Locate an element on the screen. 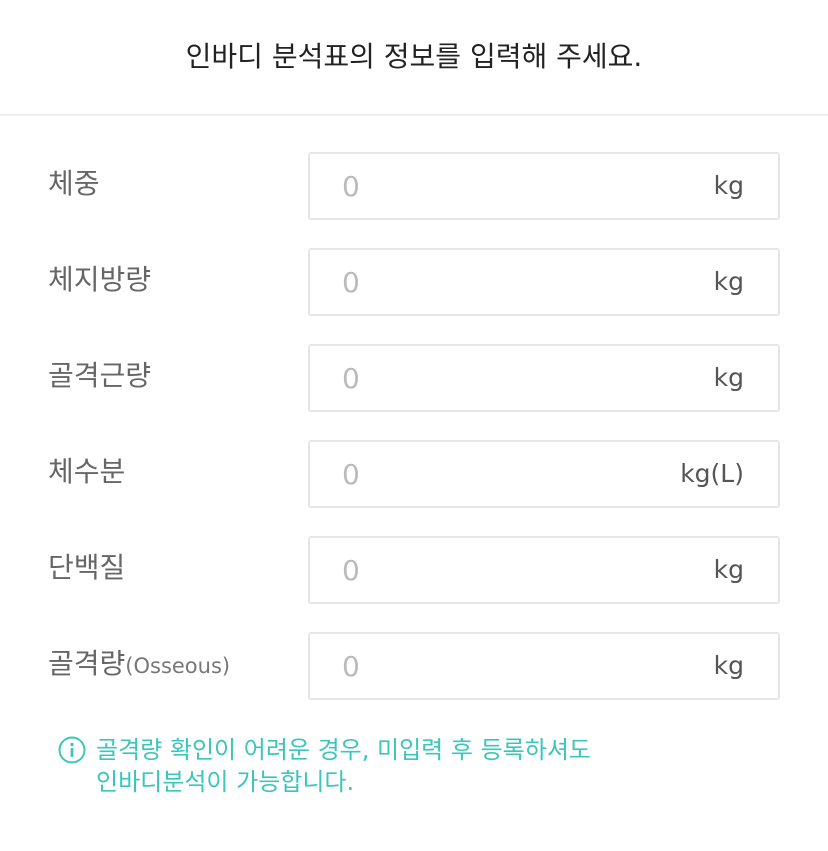 The width and height of the screenshot is (828, 851). notice-line-1: 골격량 확인이 어려운 경우, 미입력 후 등록하셔도 is located at coordinates (344, 750).